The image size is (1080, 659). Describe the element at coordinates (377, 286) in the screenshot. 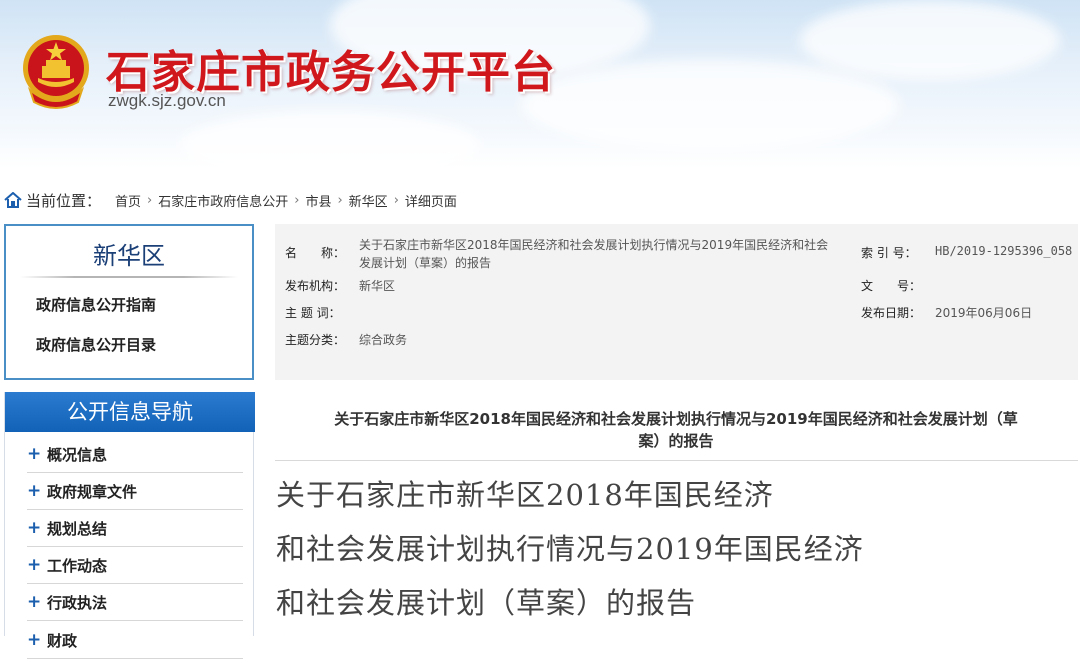

I see `publisher-value: 新华区` at that location.